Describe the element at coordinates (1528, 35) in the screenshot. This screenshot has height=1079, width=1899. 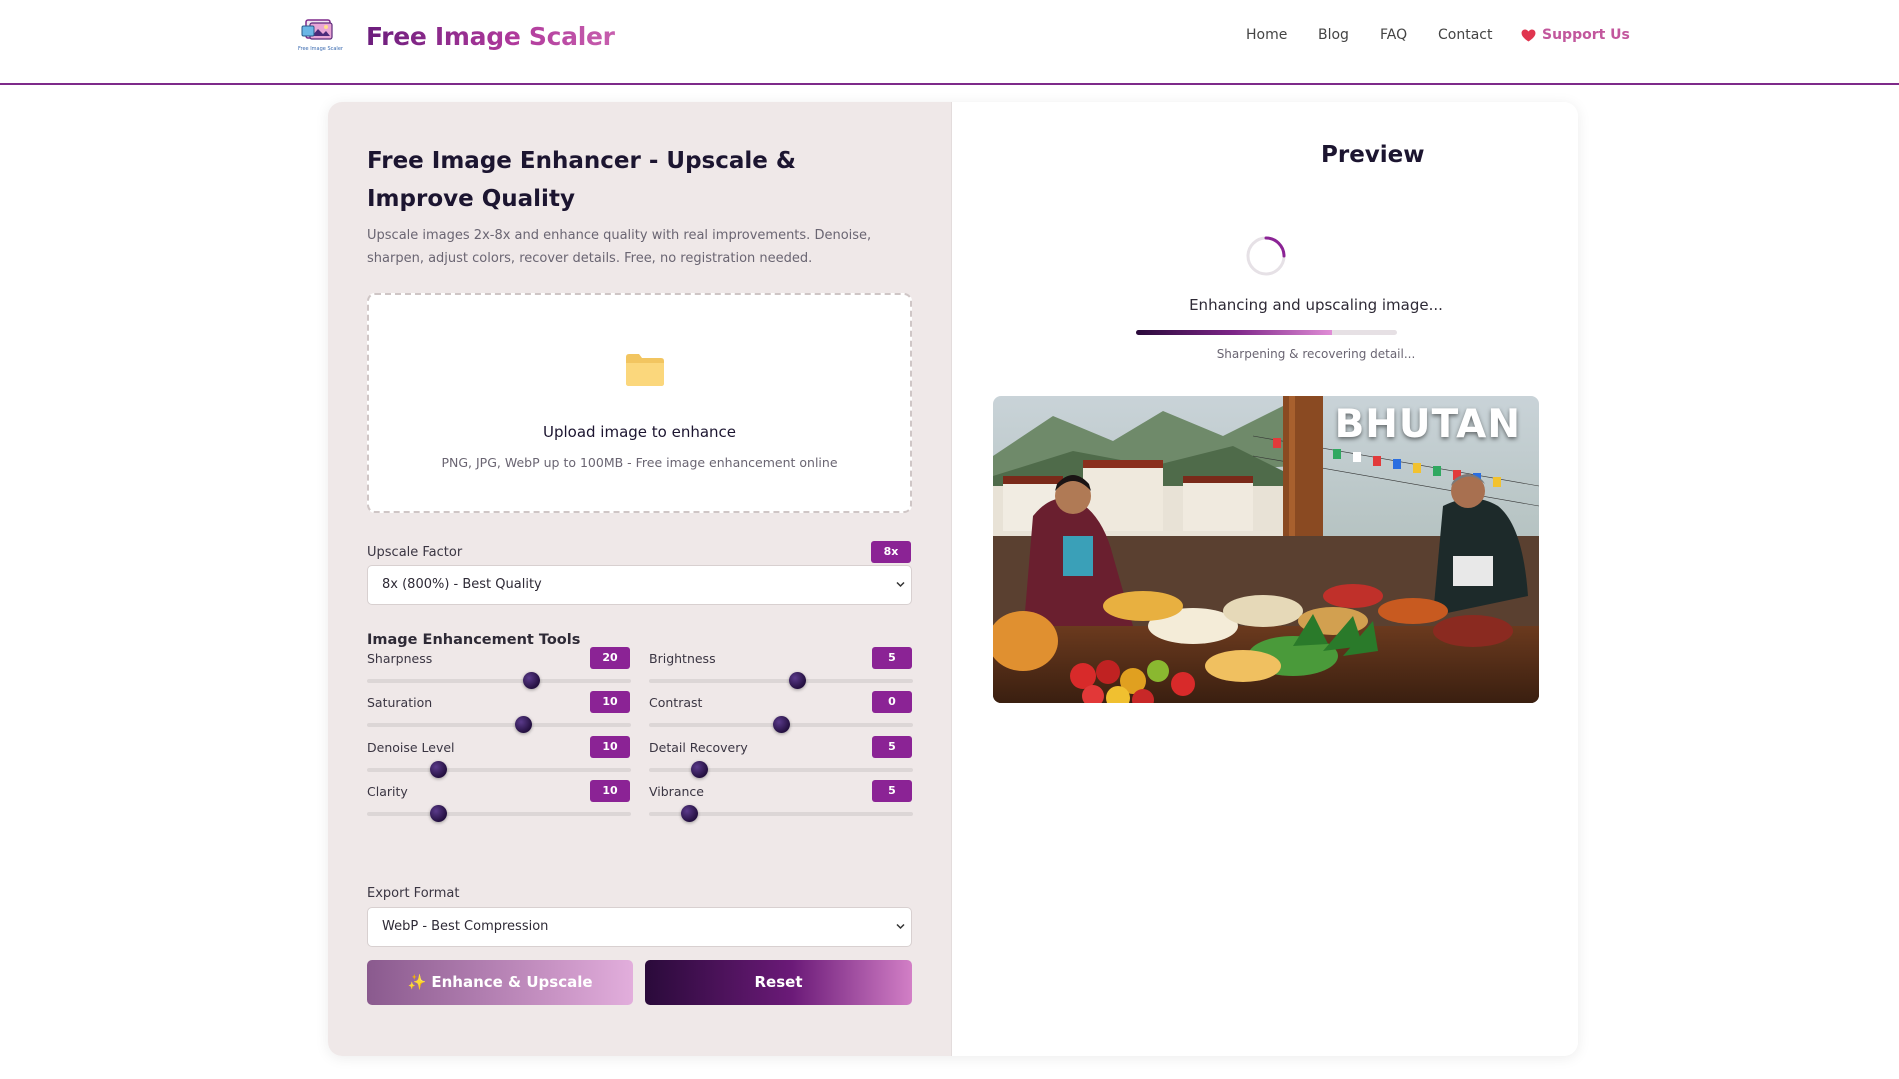
I see `heart-icon` at that location.